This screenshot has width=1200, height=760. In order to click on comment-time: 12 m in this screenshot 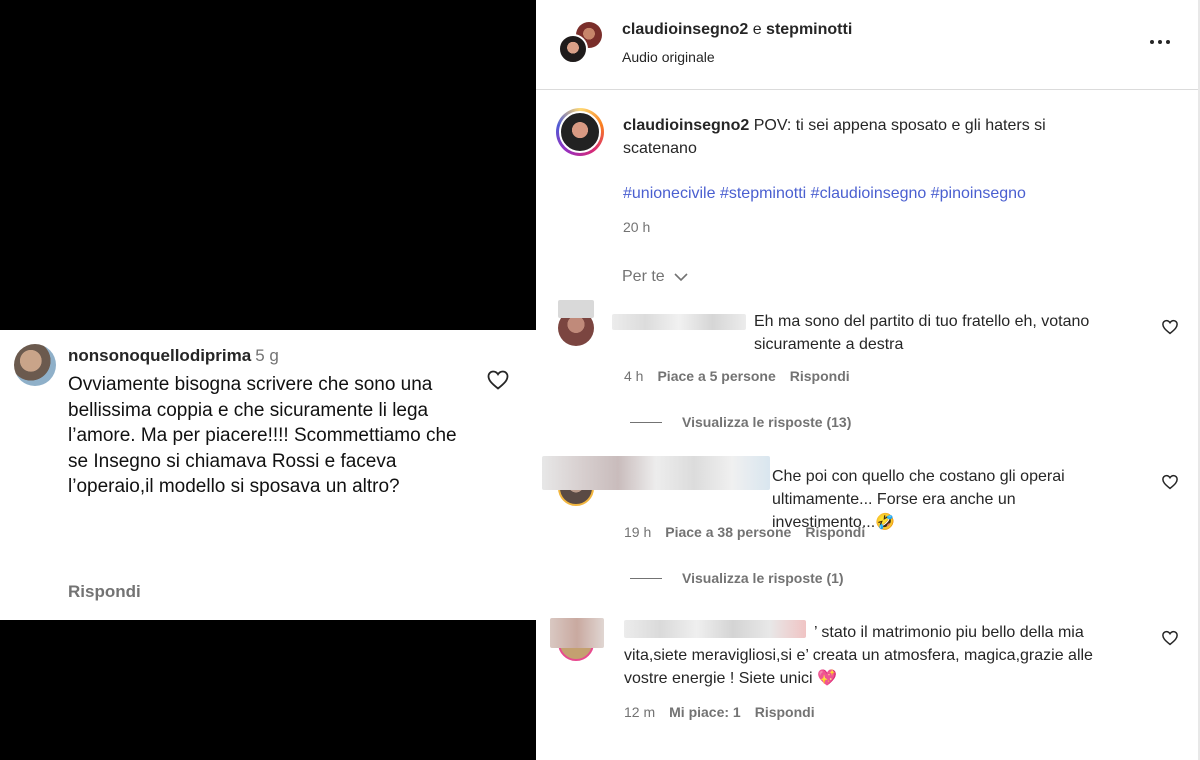, I will do `click(640, 712)`.